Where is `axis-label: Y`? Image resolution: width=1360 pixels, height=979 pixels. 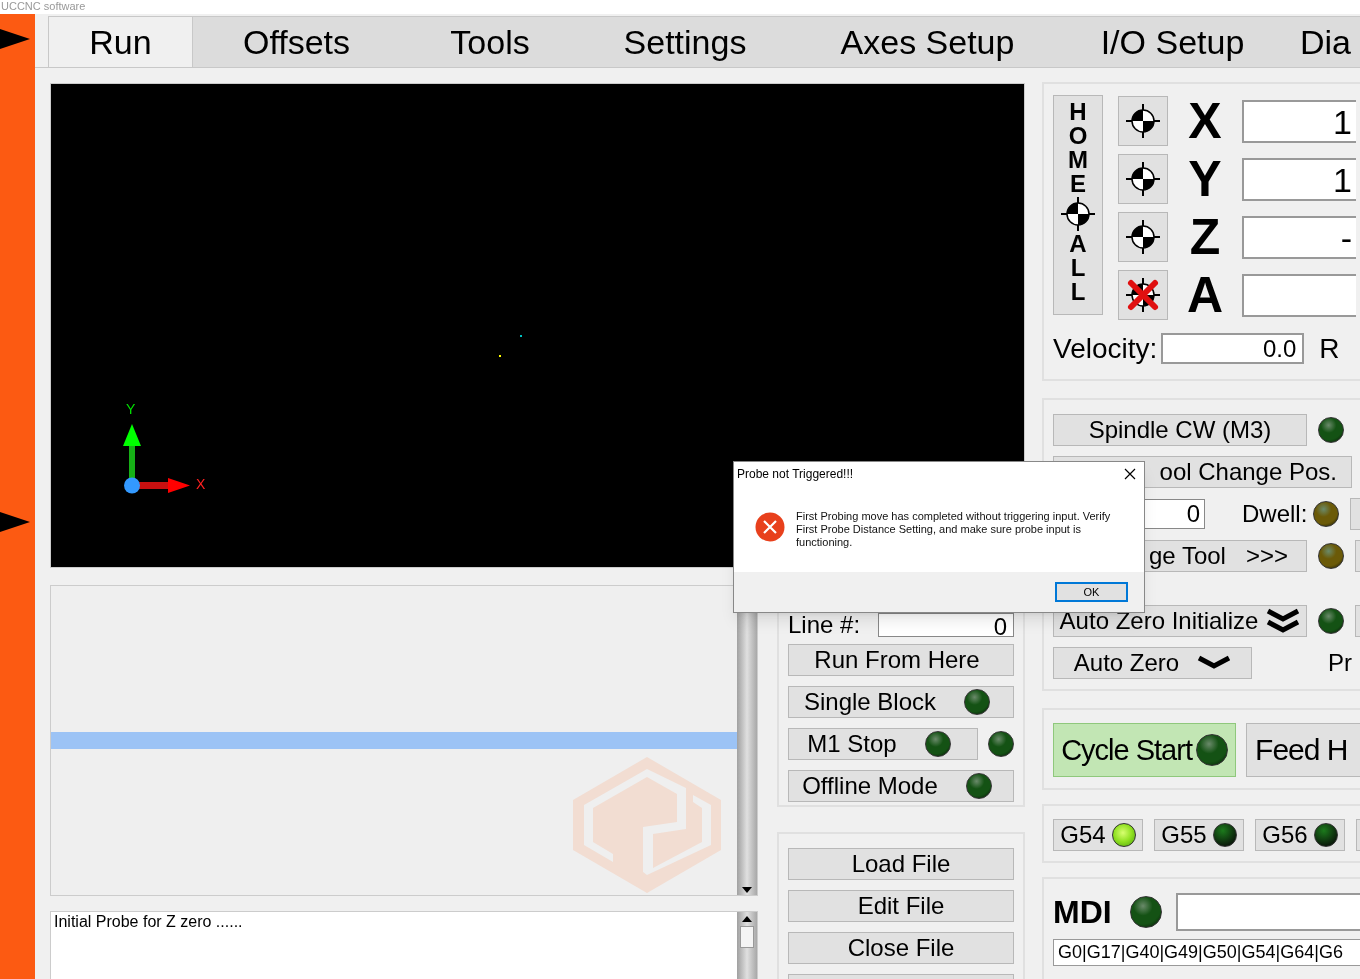
axis-label: Y is located at coordinates (131, 409).